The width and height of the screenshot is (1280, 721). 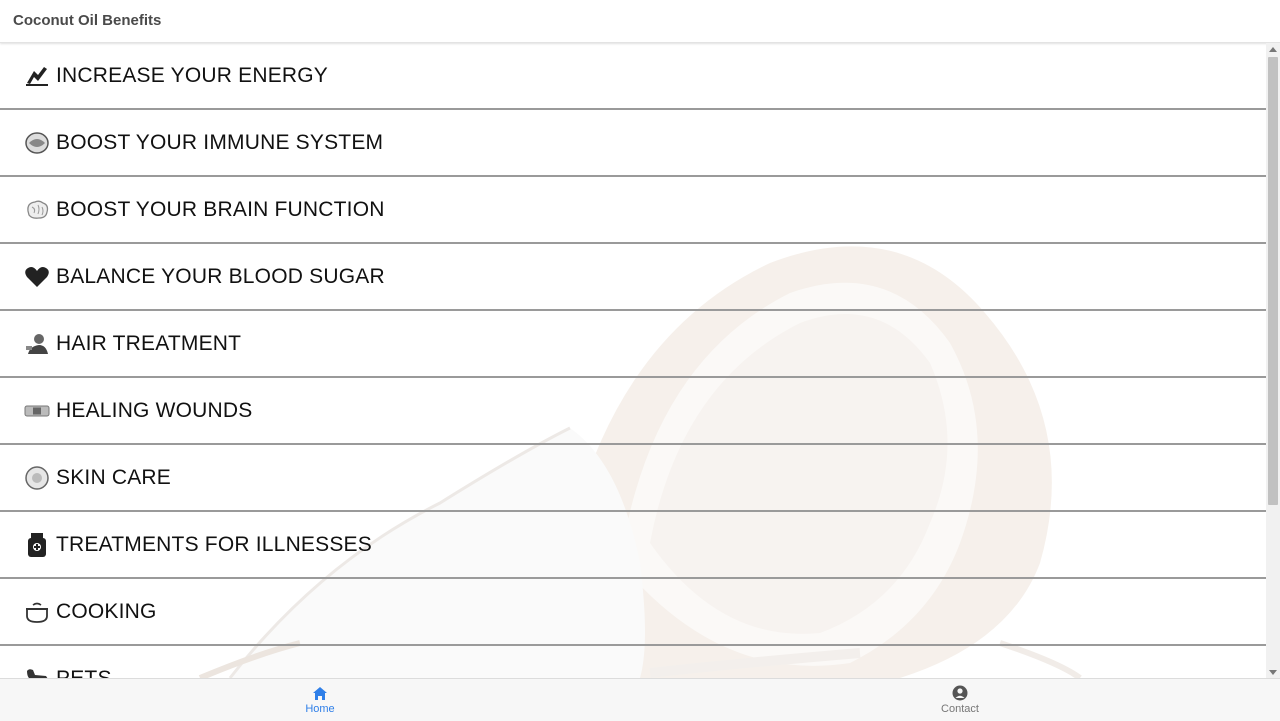 What do you see at coordinates (149, 343) in the screenshot?
I see `list-item-label: HAIR TREATMENT` at bounding box center [149, 343].